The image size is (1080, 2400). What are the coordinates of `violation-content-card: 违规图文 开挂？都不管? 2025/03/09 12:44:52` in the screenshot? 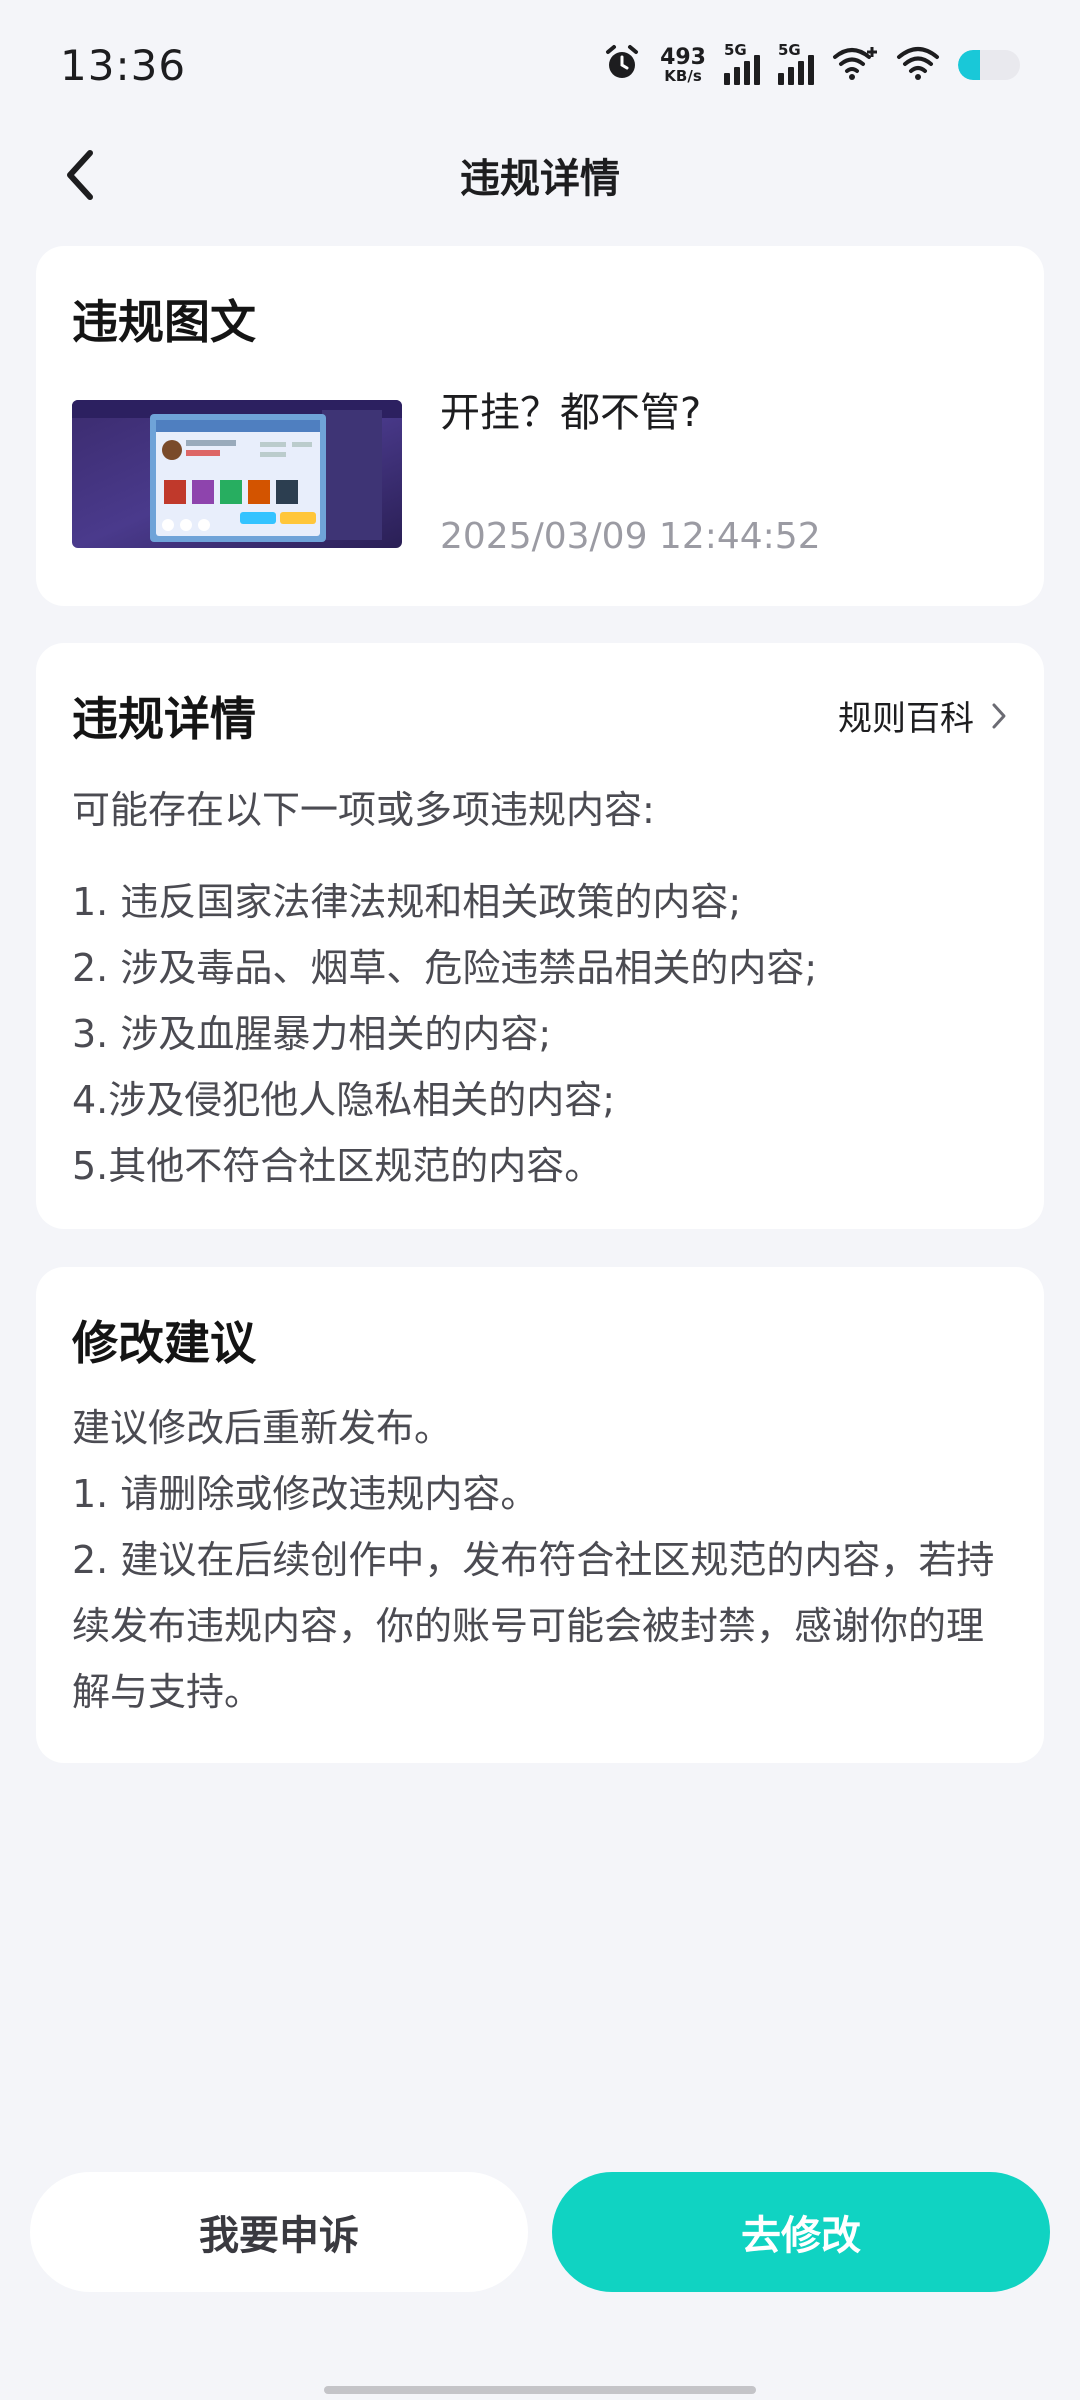 It's located at (540, 426).